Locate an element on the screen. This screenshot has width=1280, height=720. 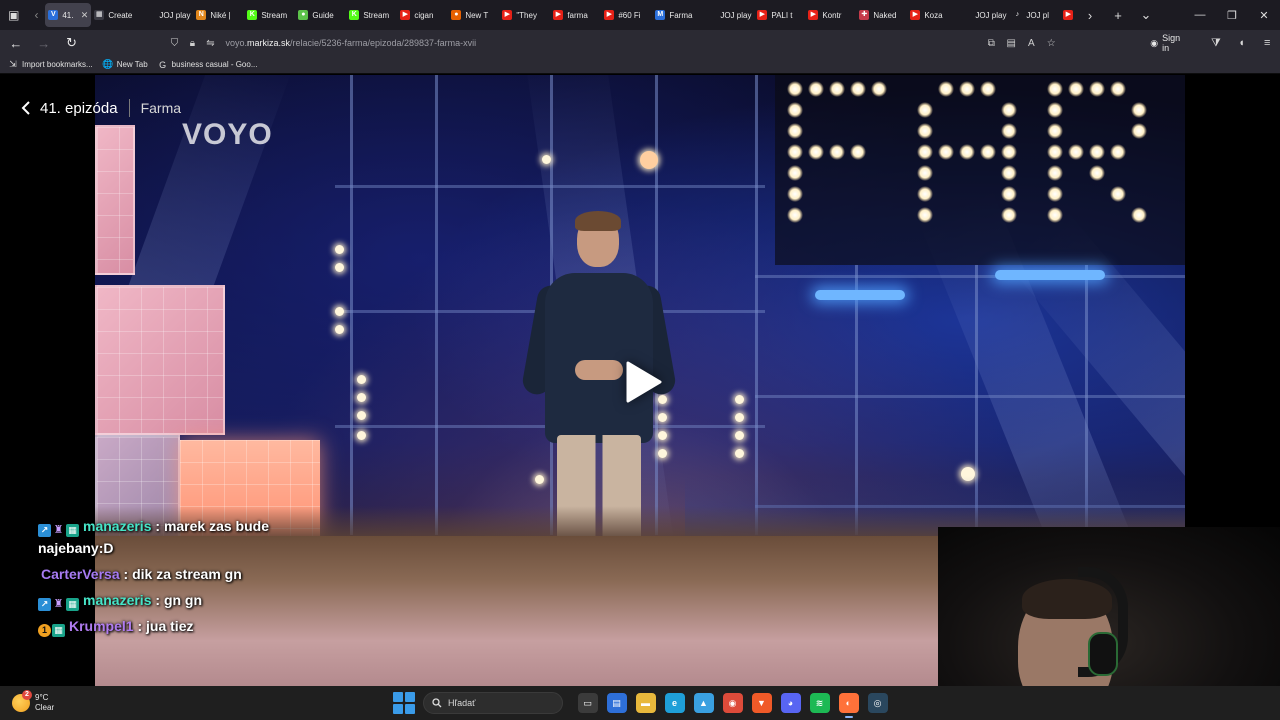
browser-tab: ▶FA is located at coordinates (1068, 15).